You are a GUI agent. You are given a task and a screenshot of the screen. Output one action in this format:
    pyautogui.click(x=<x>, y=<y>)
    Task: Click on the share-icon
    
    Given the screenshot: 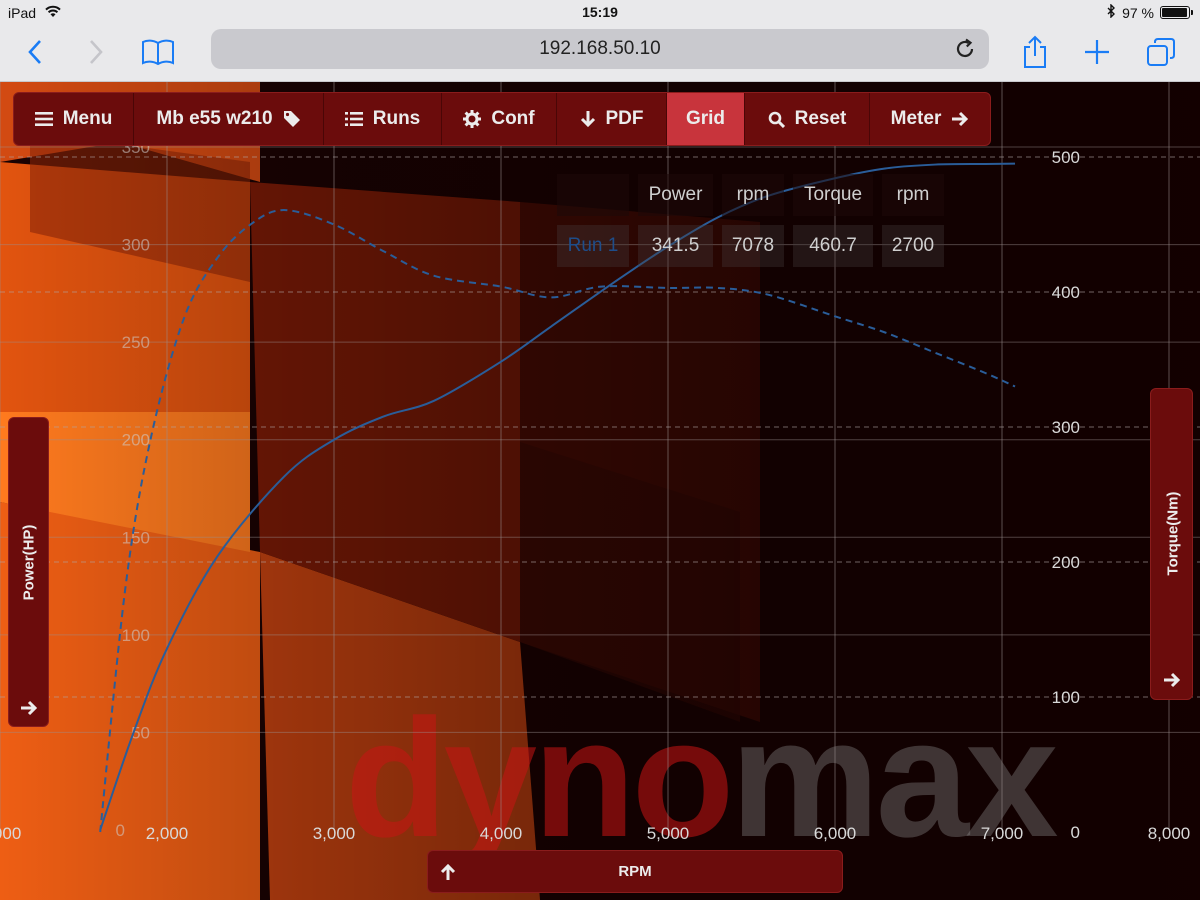 What is the action you would take?
    pyautogui.click(x=1035, y=51)
    